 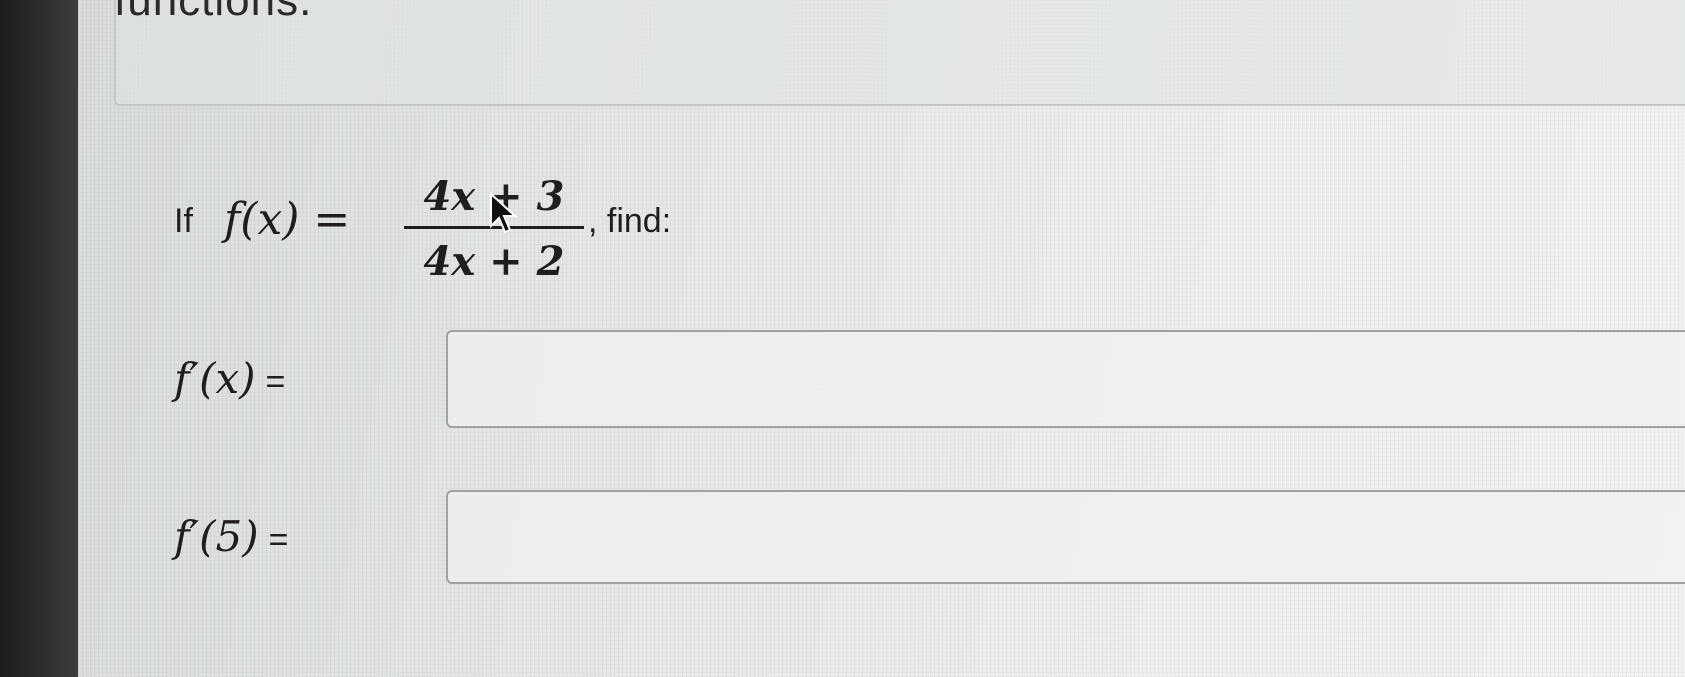 I want to click on derivative-label: f′(x), so click(x=215, y=378).